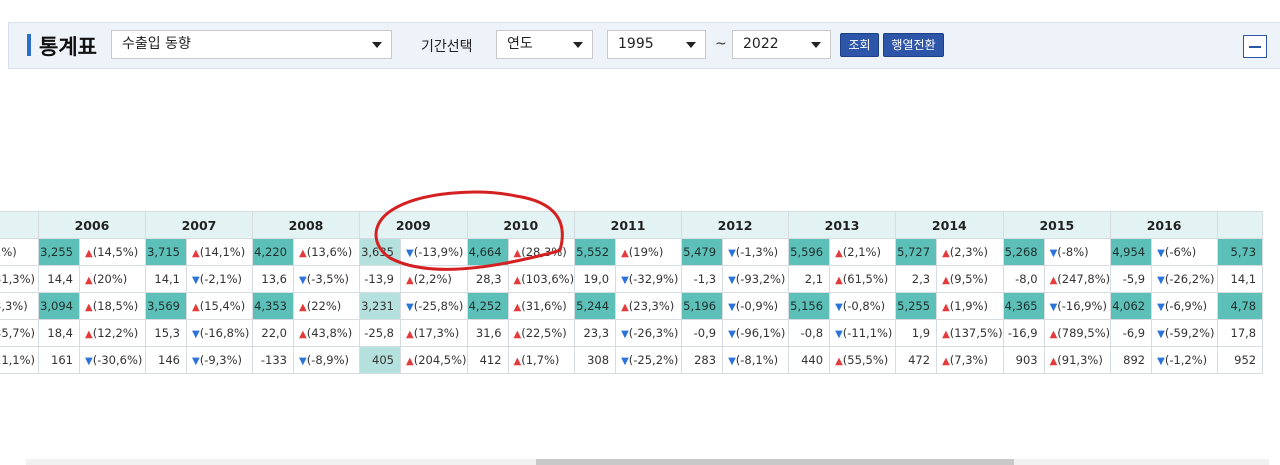 This screenshot has width=1280, height=465. Describe the element at coordinates (380, 306) in the screenshot. I see `value-cell: 3,231` at that location.